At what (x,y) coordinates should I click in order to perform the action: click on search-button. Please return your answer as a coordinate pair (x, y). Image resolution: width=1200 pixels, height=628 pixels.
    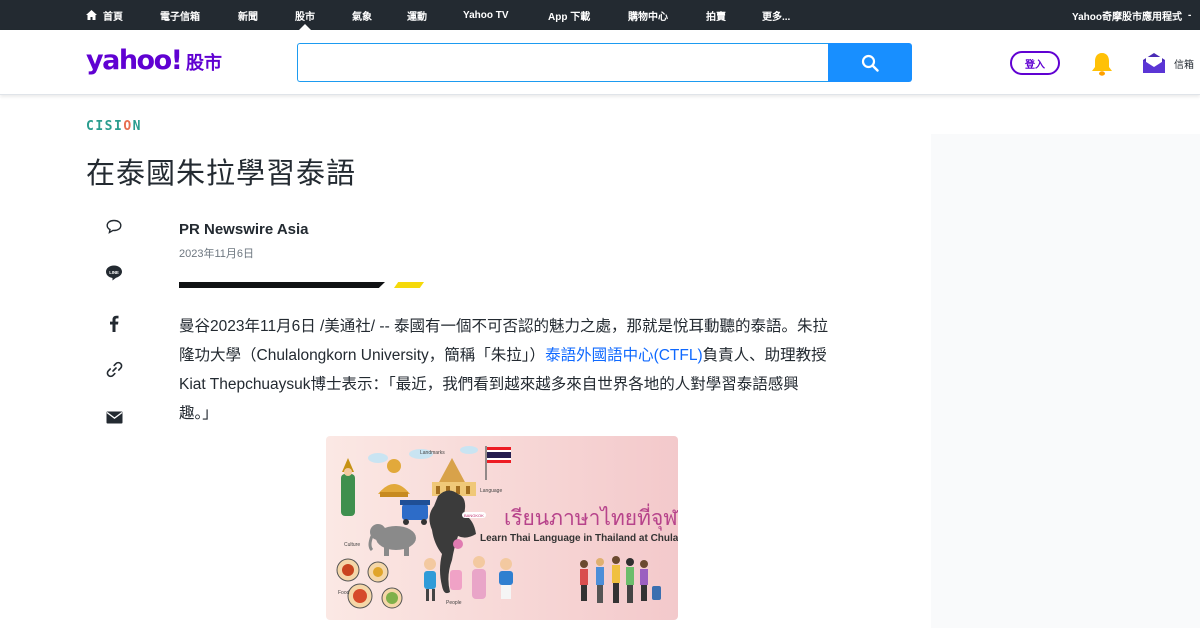
    Looking at the image, I should click on (870, 62).